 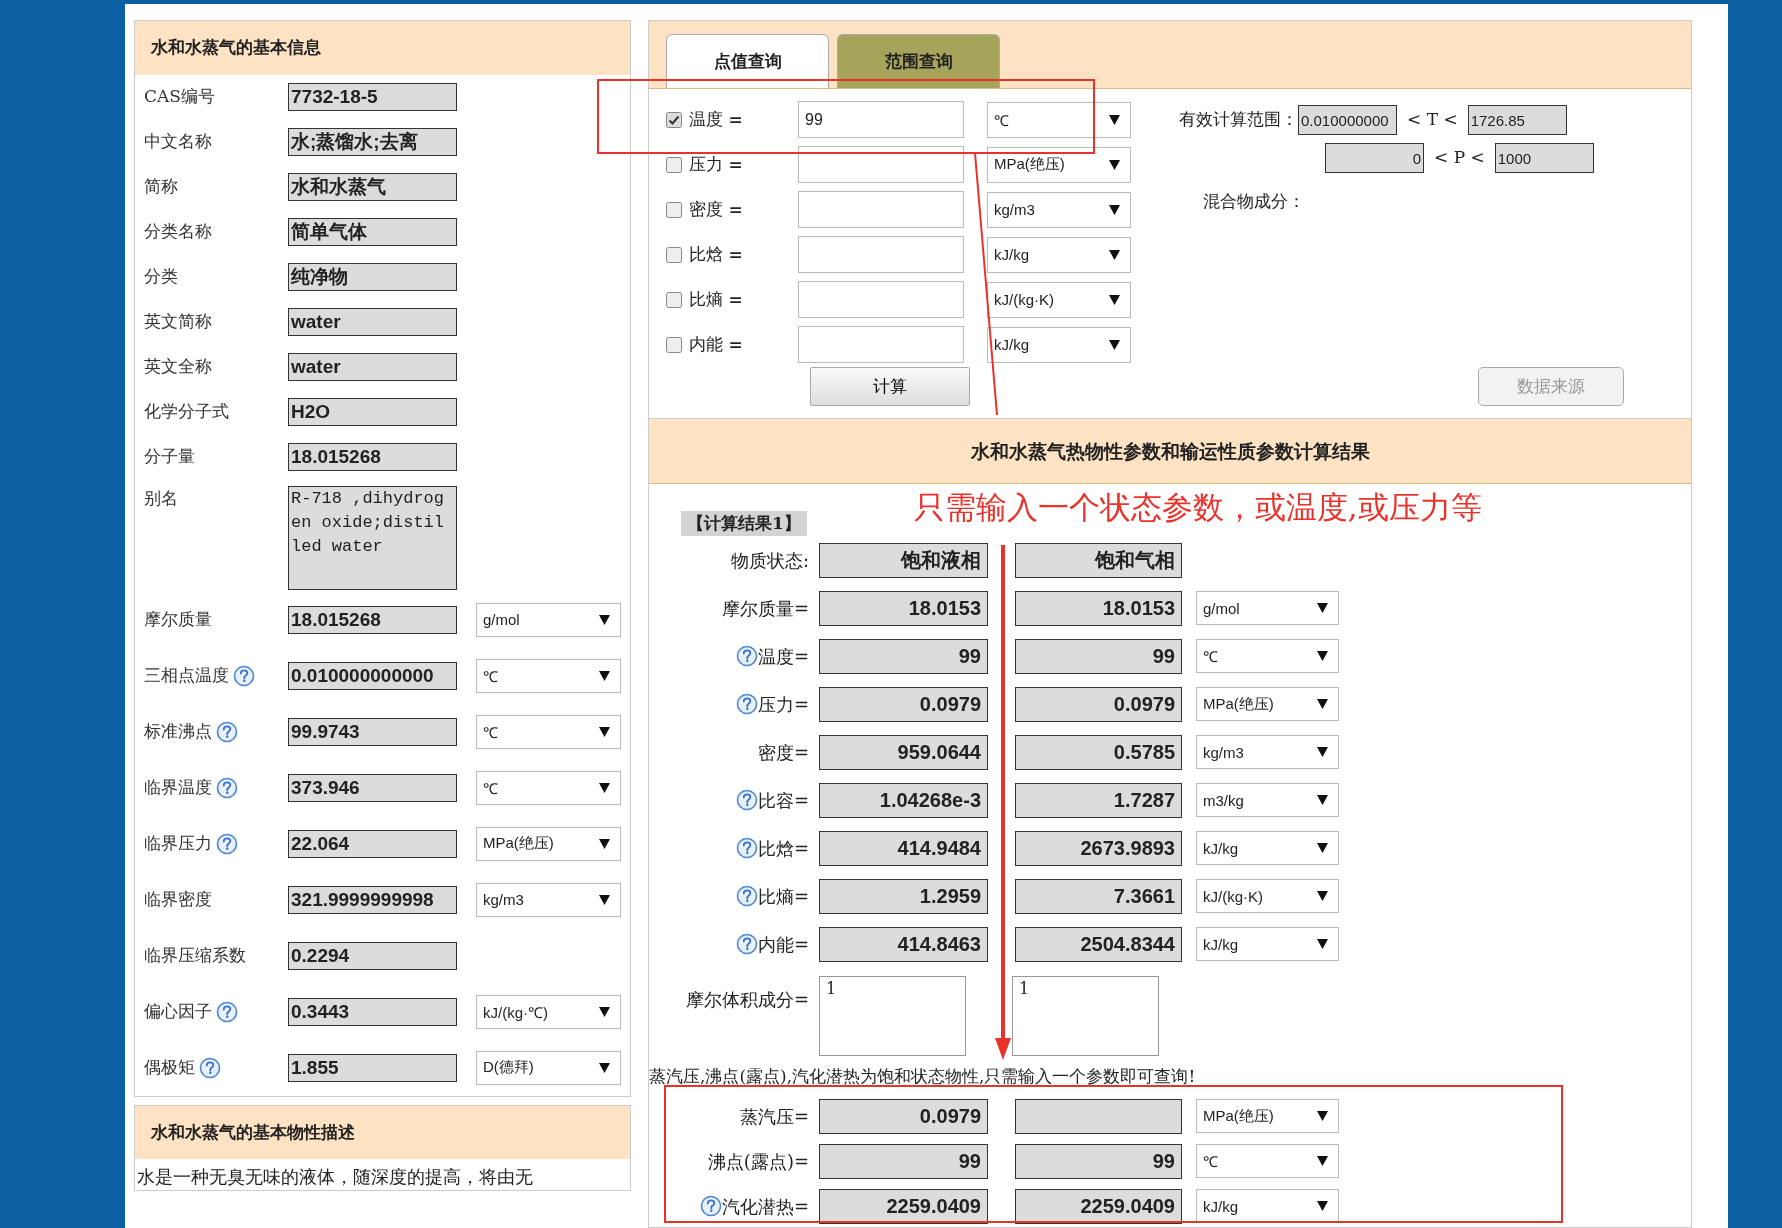 What do you see at coordinates (548, 1011) in the screenshot?
I see `unit-dropdown: kJ/(kg·℃)` at bounding box center [548, 1011].